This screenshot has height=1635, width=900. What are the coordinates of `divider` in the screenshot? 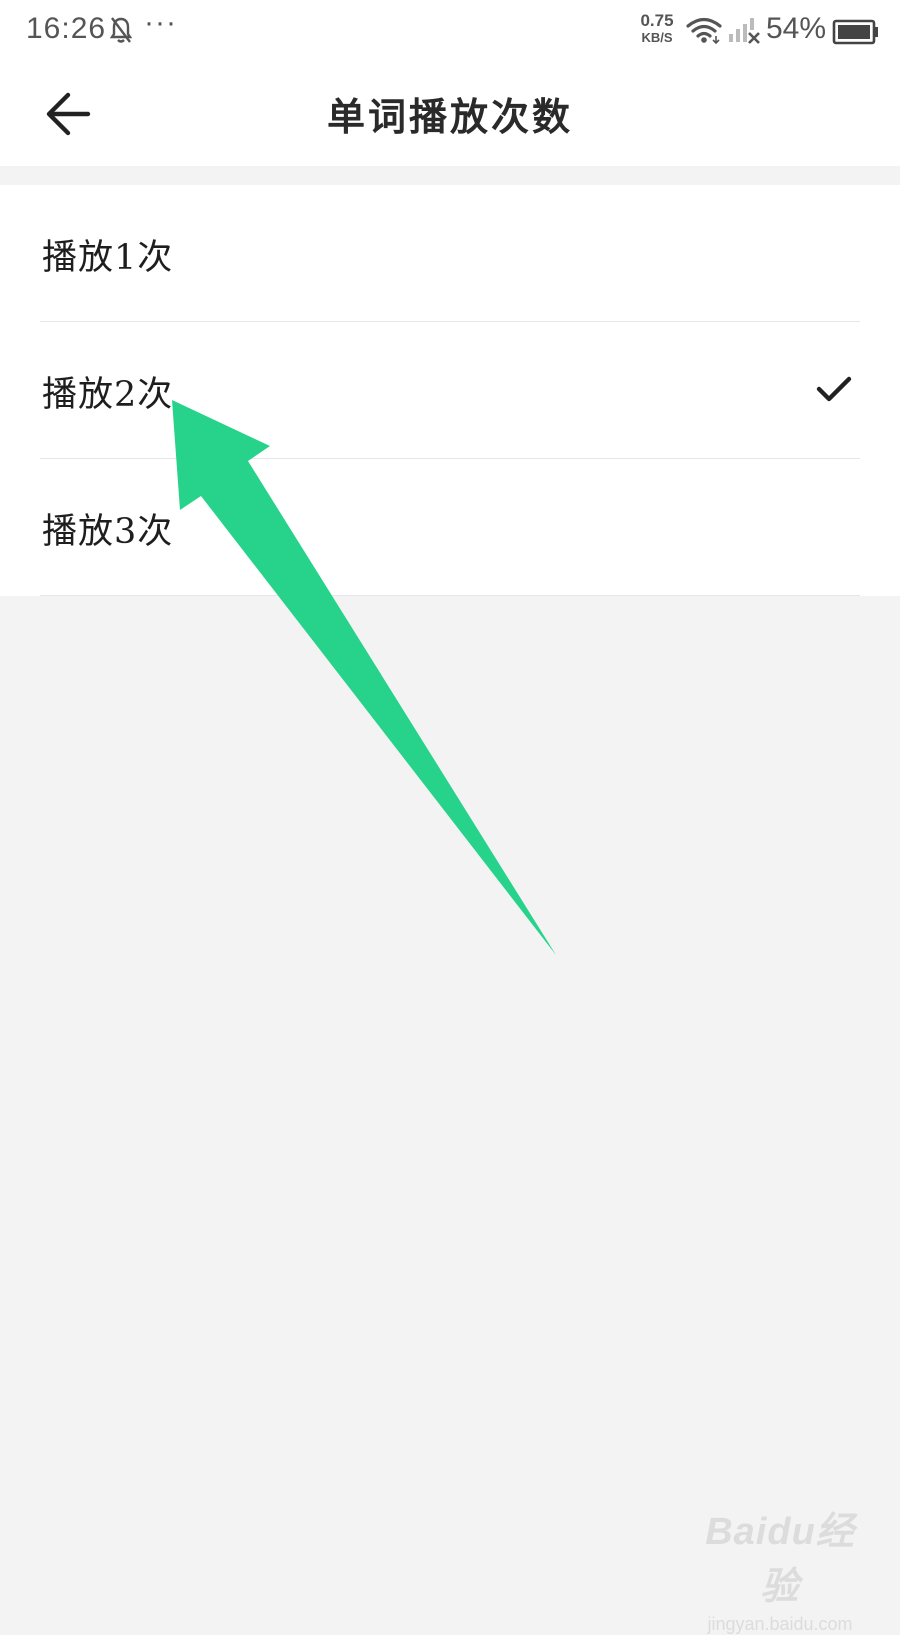 It's located at (450, 595).